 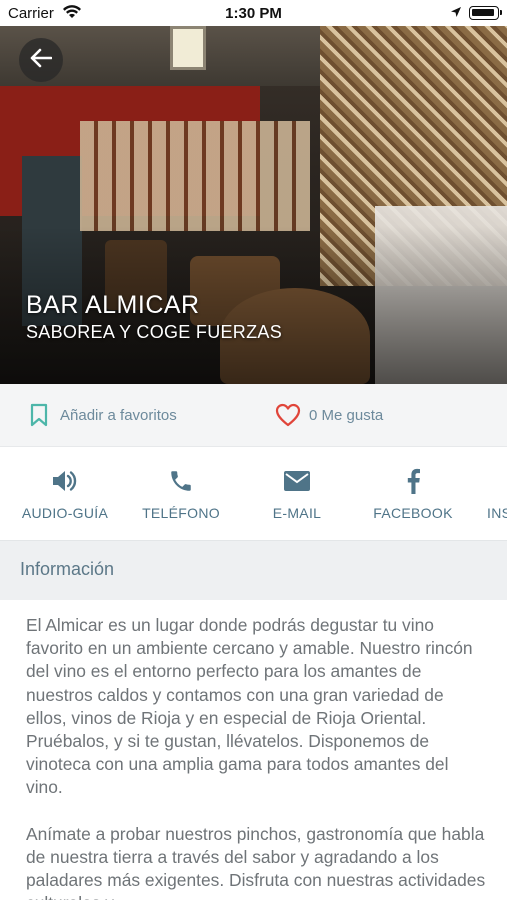 I want to click on email-button: E-MAIL, so click(x=297, y=494).